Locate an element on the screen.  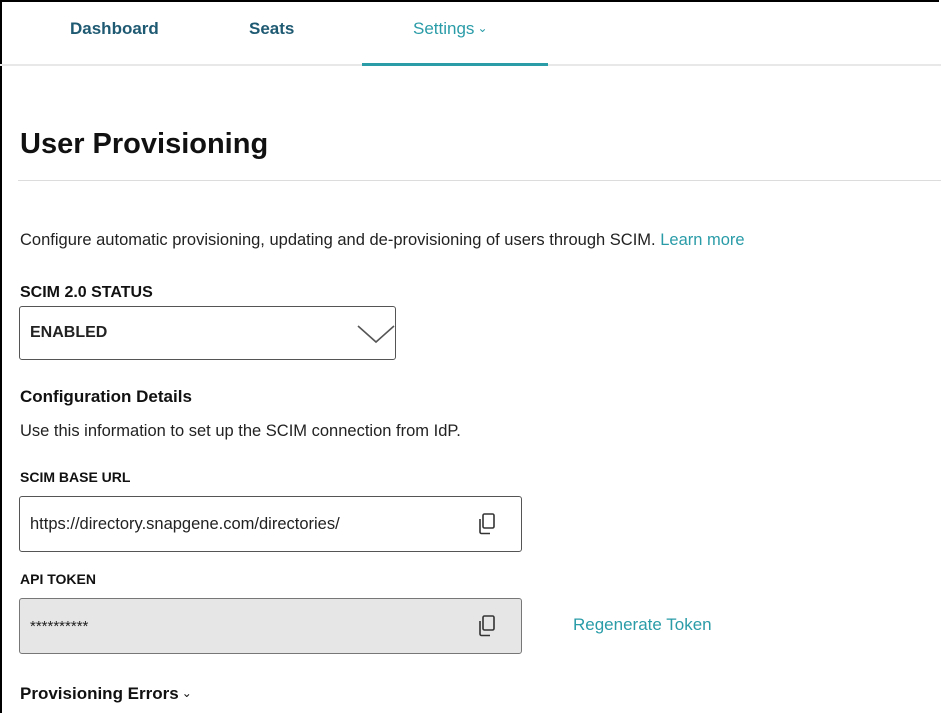
title-divider is located at coordinates (479, 180).